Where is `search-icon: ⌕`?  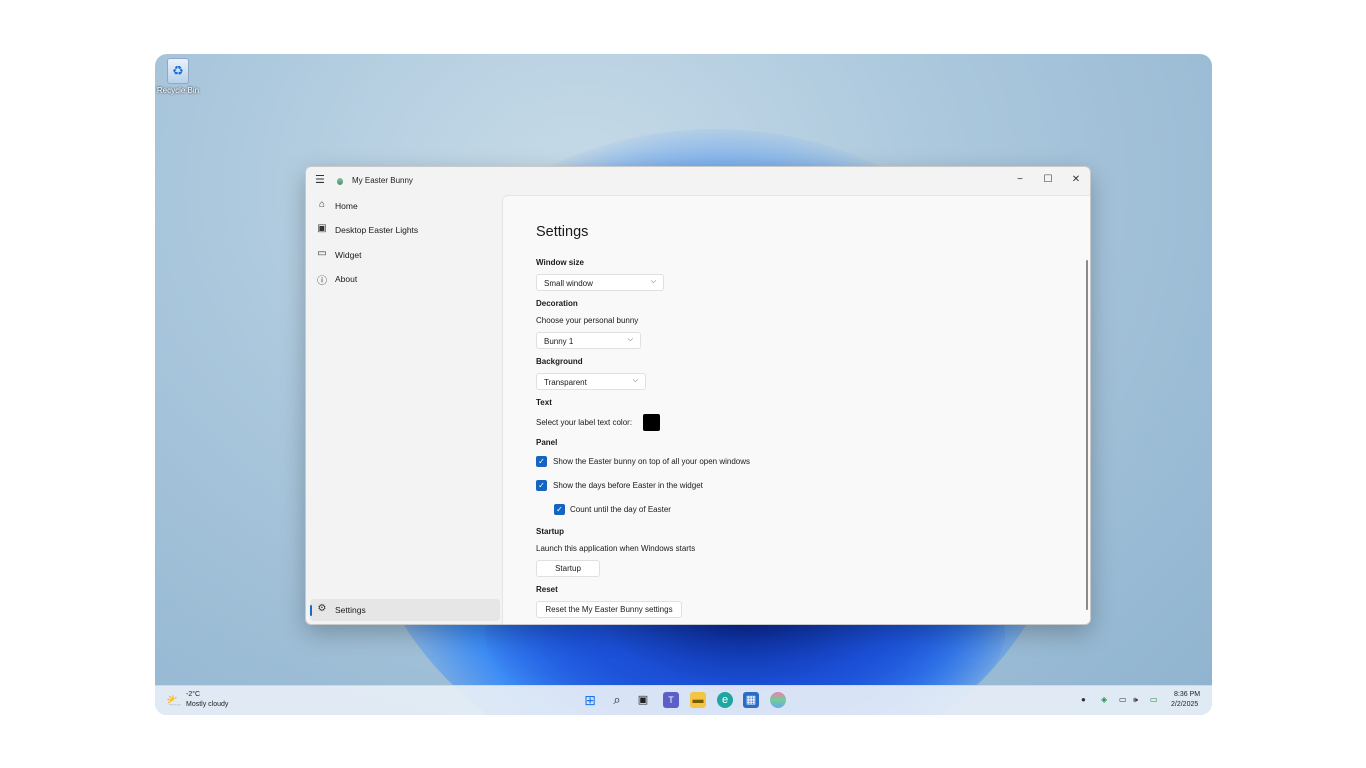
search-icon: ⌕ is located at coordinates (617, 700).